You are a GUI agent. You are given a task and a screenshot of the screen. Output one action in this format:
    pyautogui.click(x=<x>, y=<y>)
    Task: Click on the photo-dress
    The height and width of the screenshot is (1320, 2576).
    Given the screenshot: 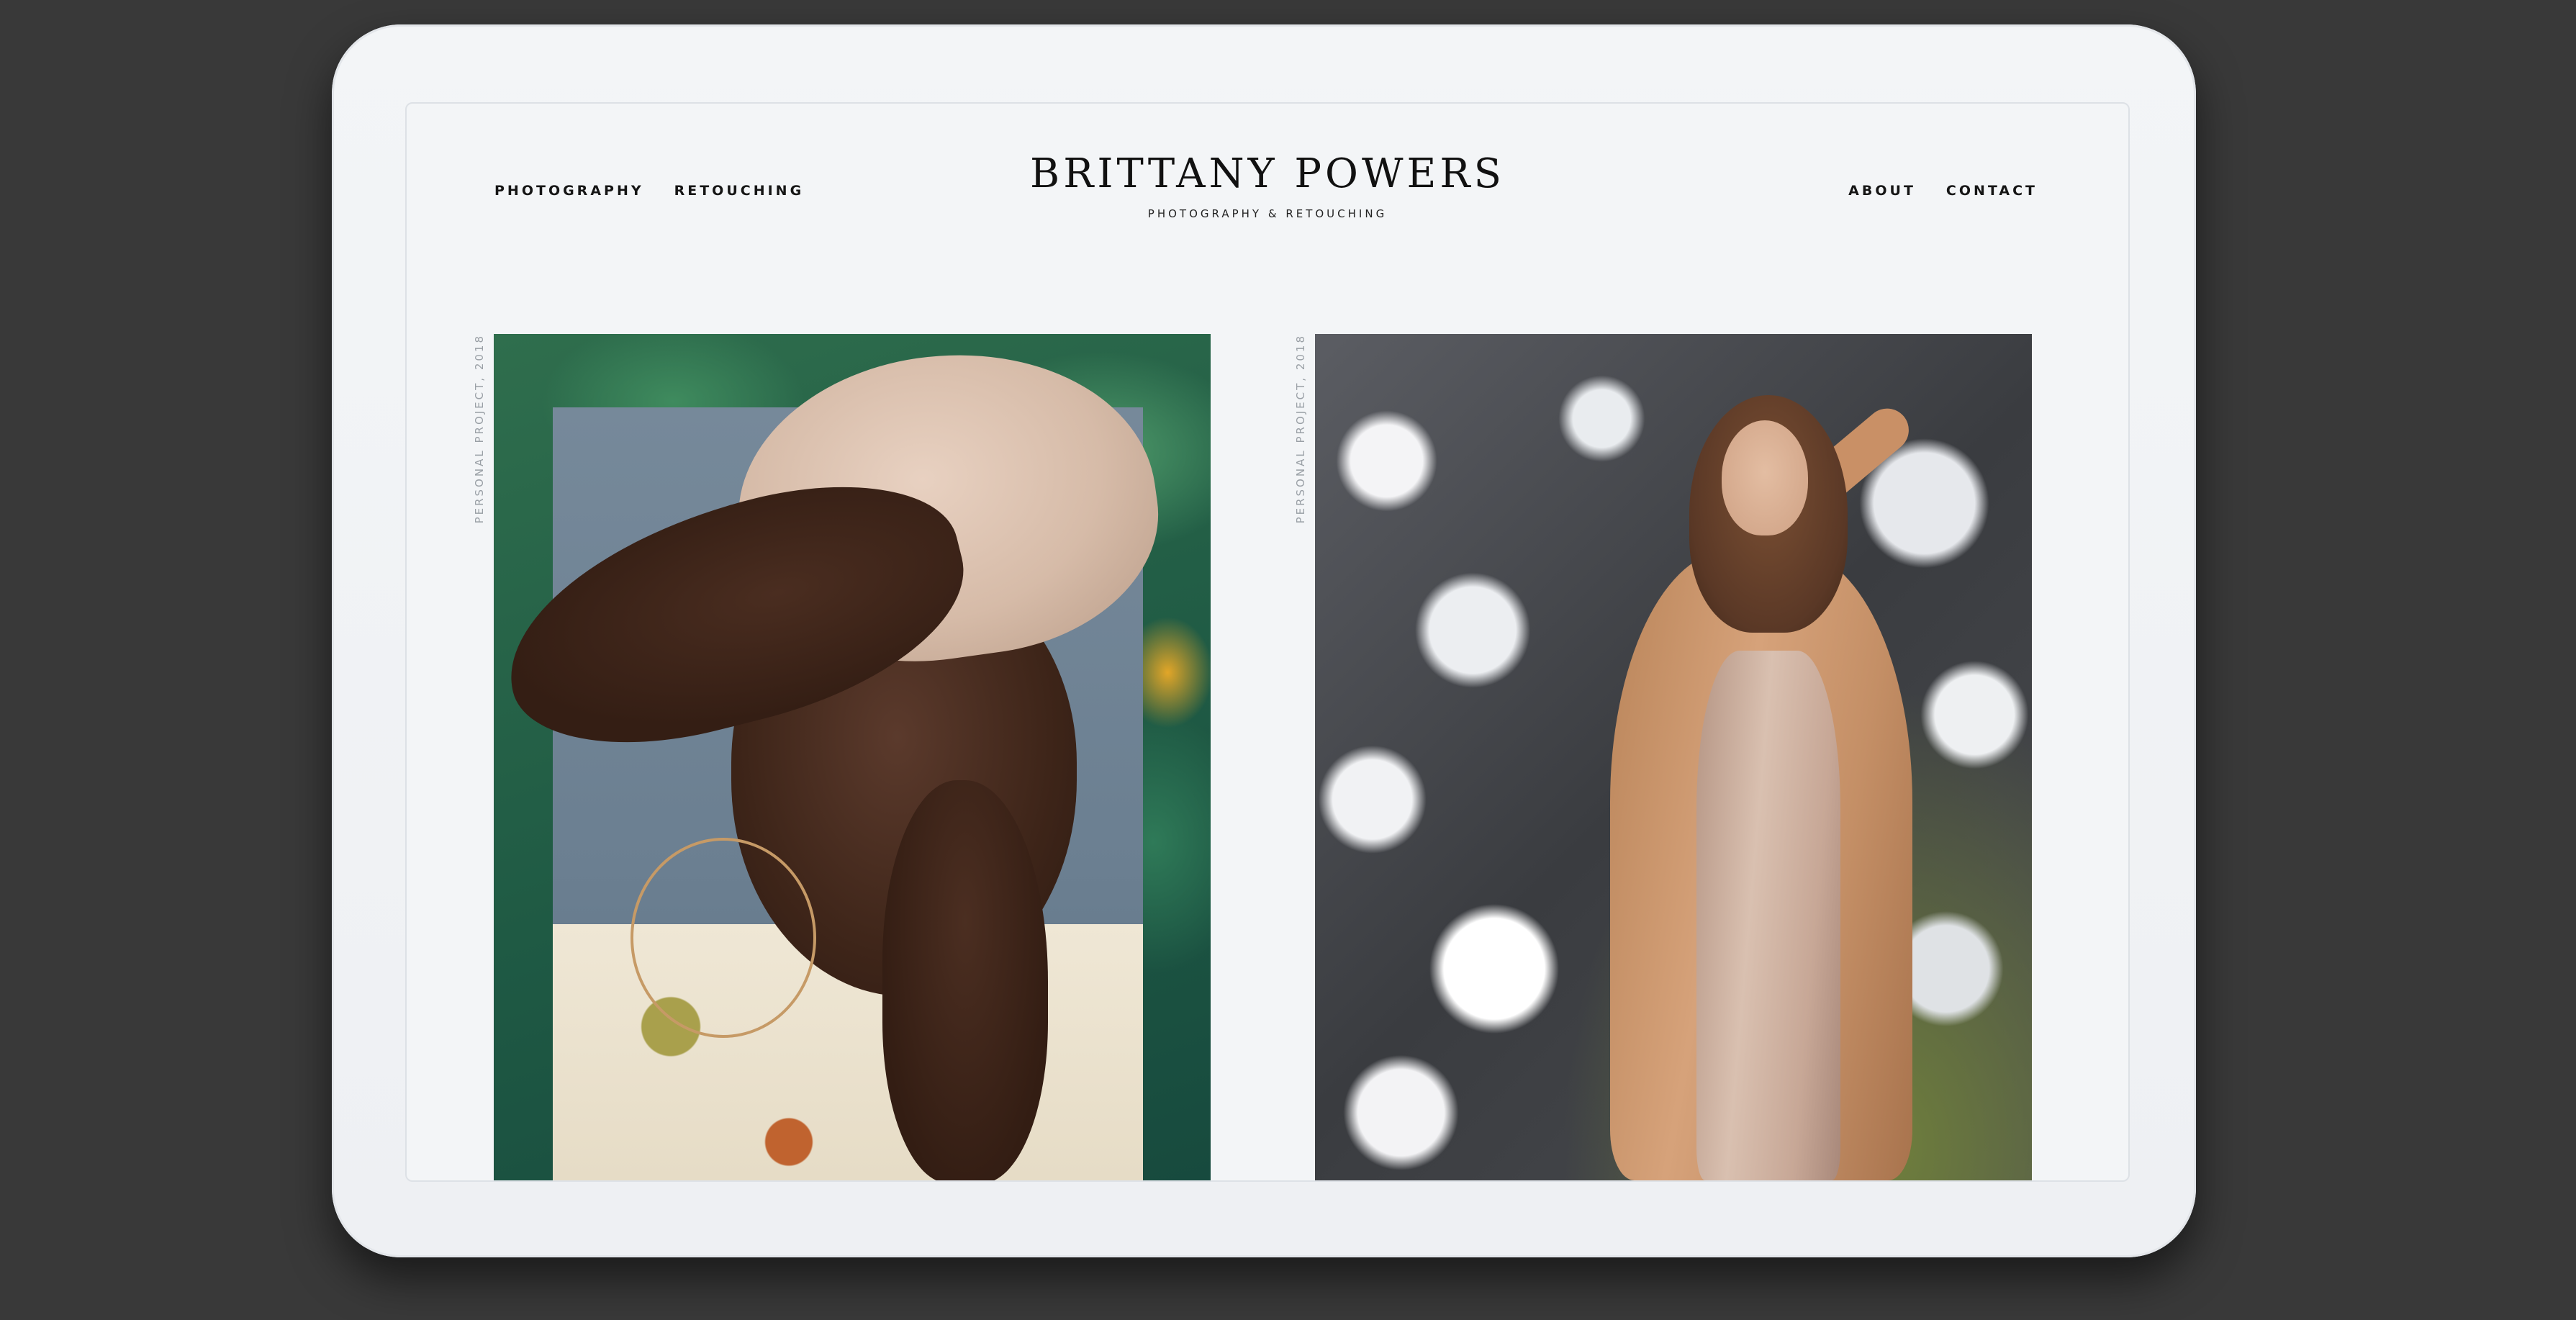 What is the action you would take?
    pyautogui.click(x=1768, y=915)
    